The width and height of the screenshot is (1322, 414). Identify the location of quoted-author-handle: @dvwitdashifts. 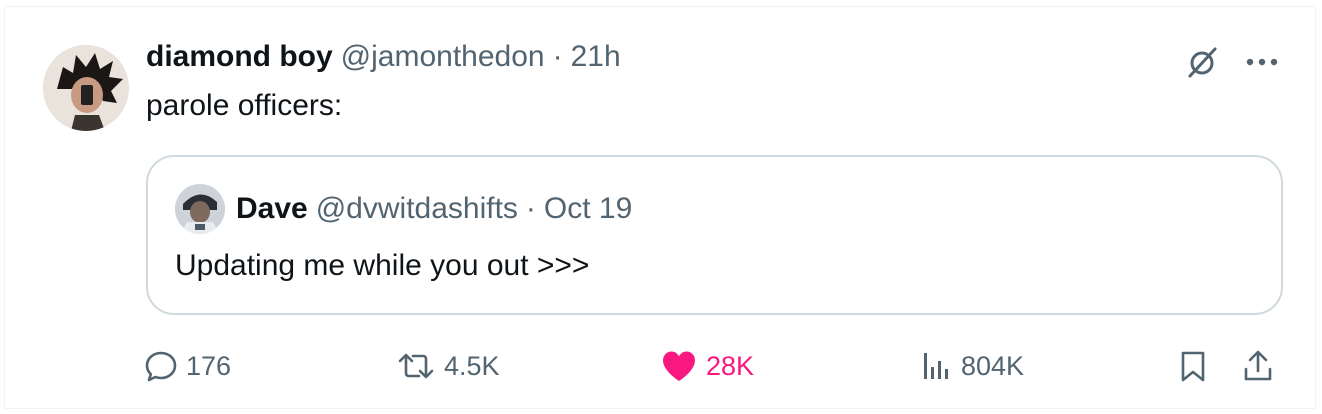
(416, 208).